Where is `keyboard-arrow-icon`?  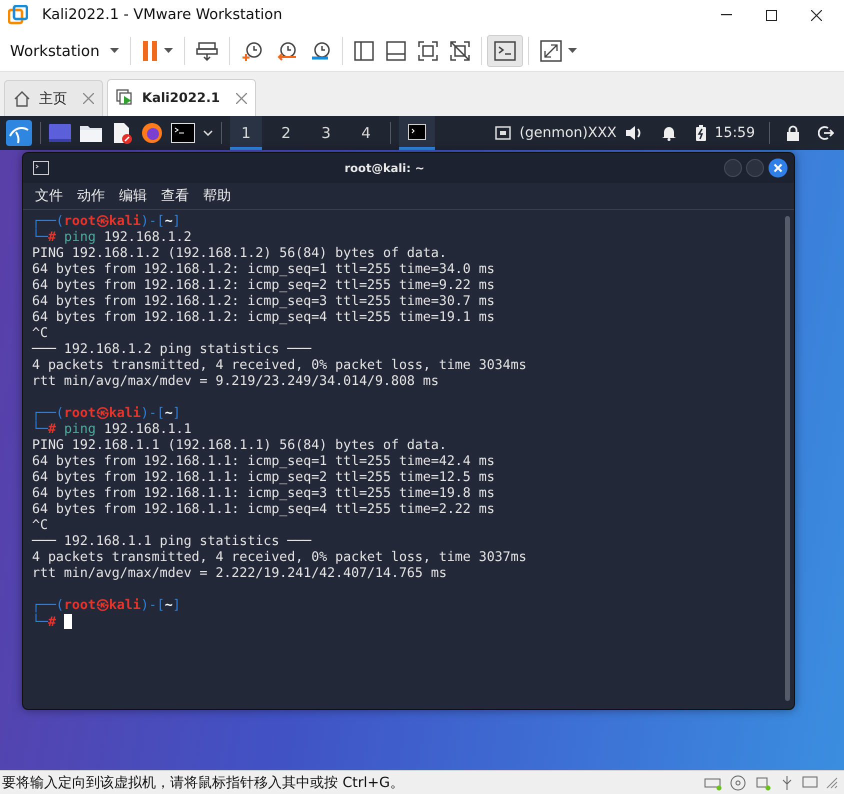 keyboard-arrow-icon is located at coordinates (207, 51).